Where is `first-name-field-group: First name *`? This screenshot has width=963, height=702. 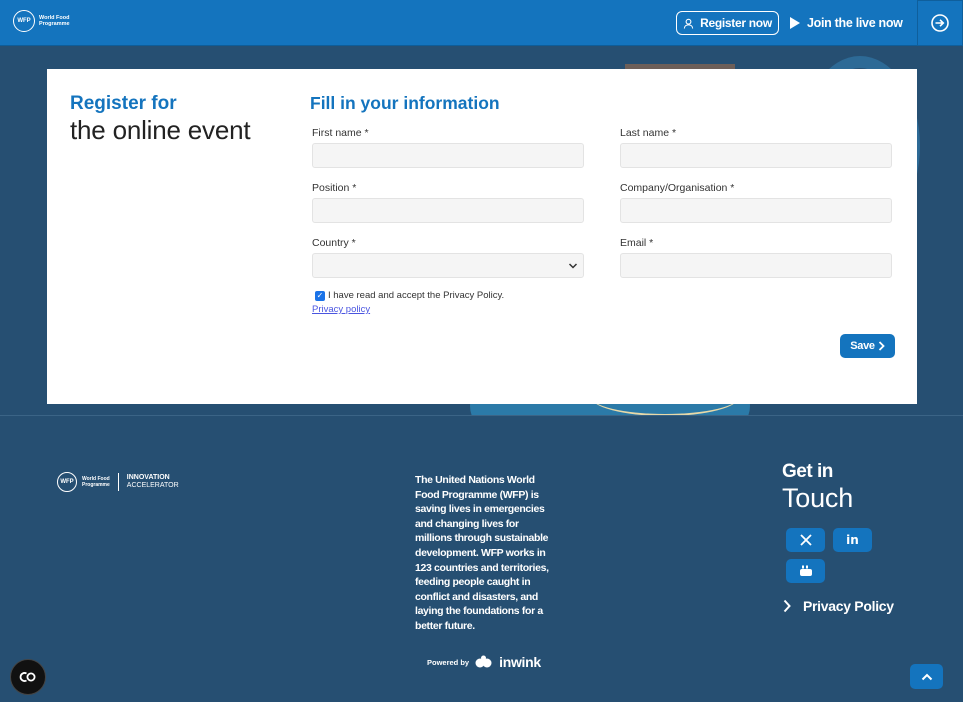
first-name-field-group: First name * is located at coordinates (448, 147).